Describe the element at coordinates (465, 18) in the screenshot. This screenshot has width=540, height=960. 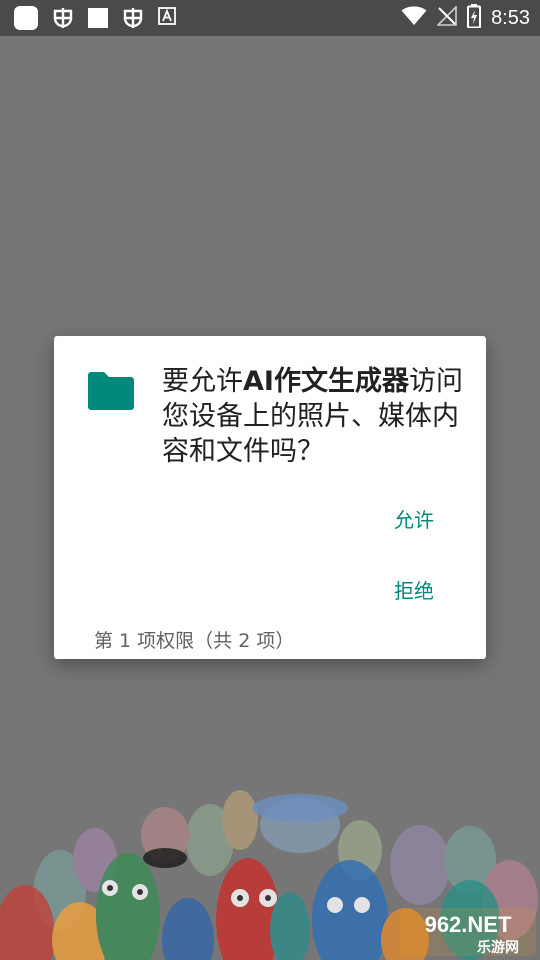
I see `status-right-icons: 8:53` at that location.